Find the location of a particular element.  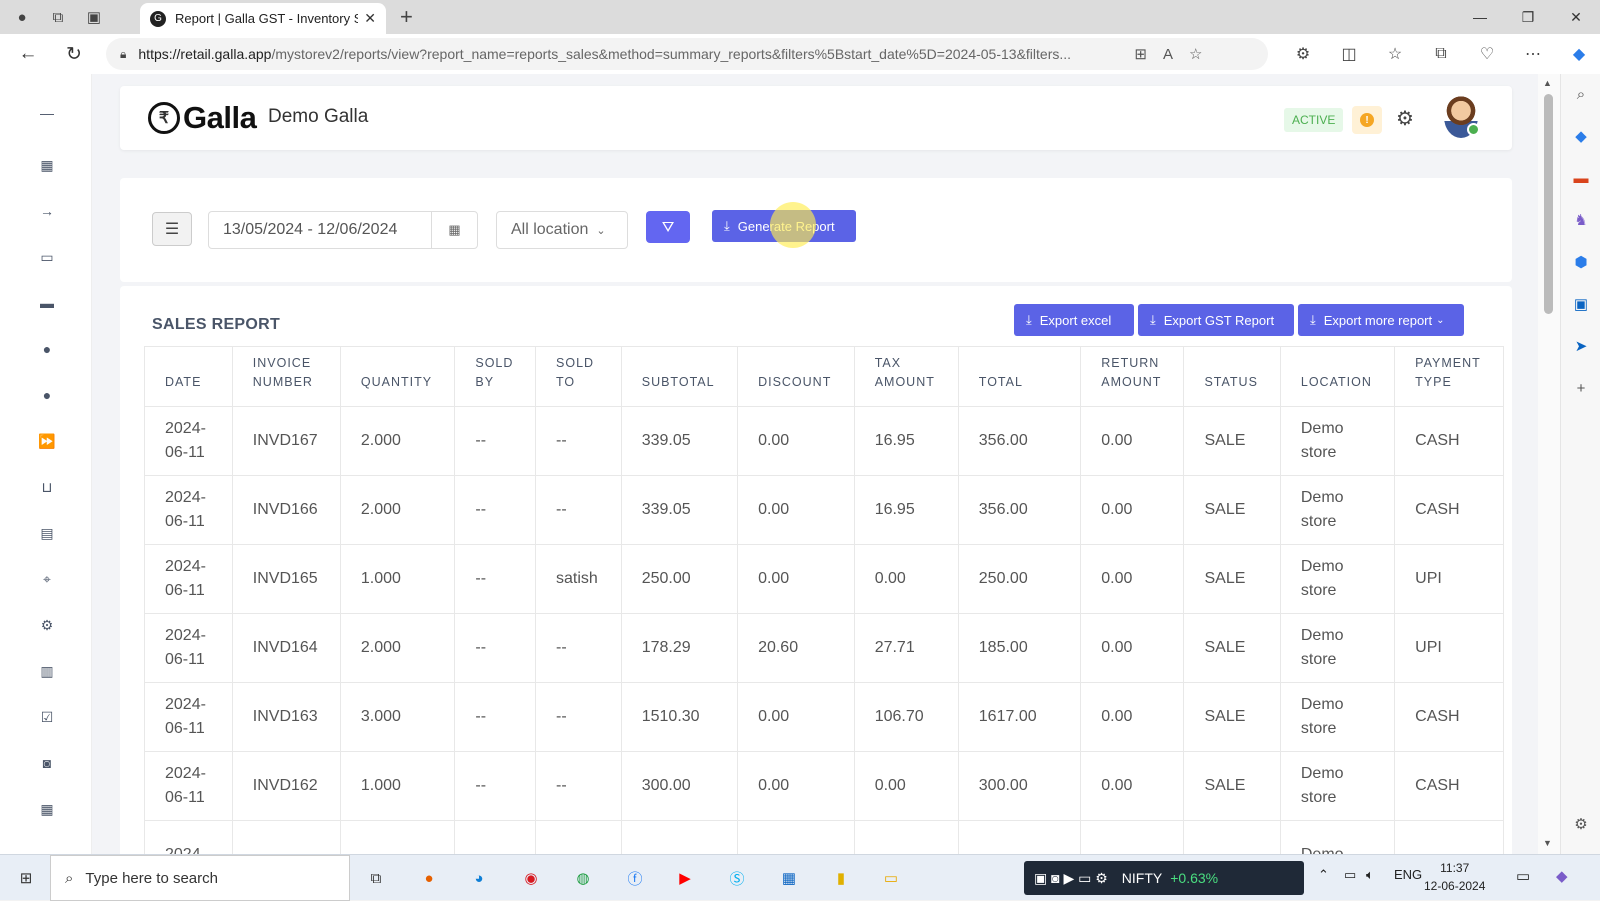

taskbar-search: ⌕ Type here to search is located at coordinates (200, 878).